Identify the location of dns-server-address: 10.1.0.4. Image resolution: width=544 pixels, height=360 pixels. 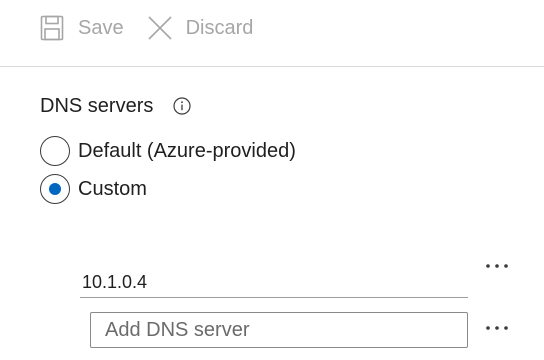
(115, 282).